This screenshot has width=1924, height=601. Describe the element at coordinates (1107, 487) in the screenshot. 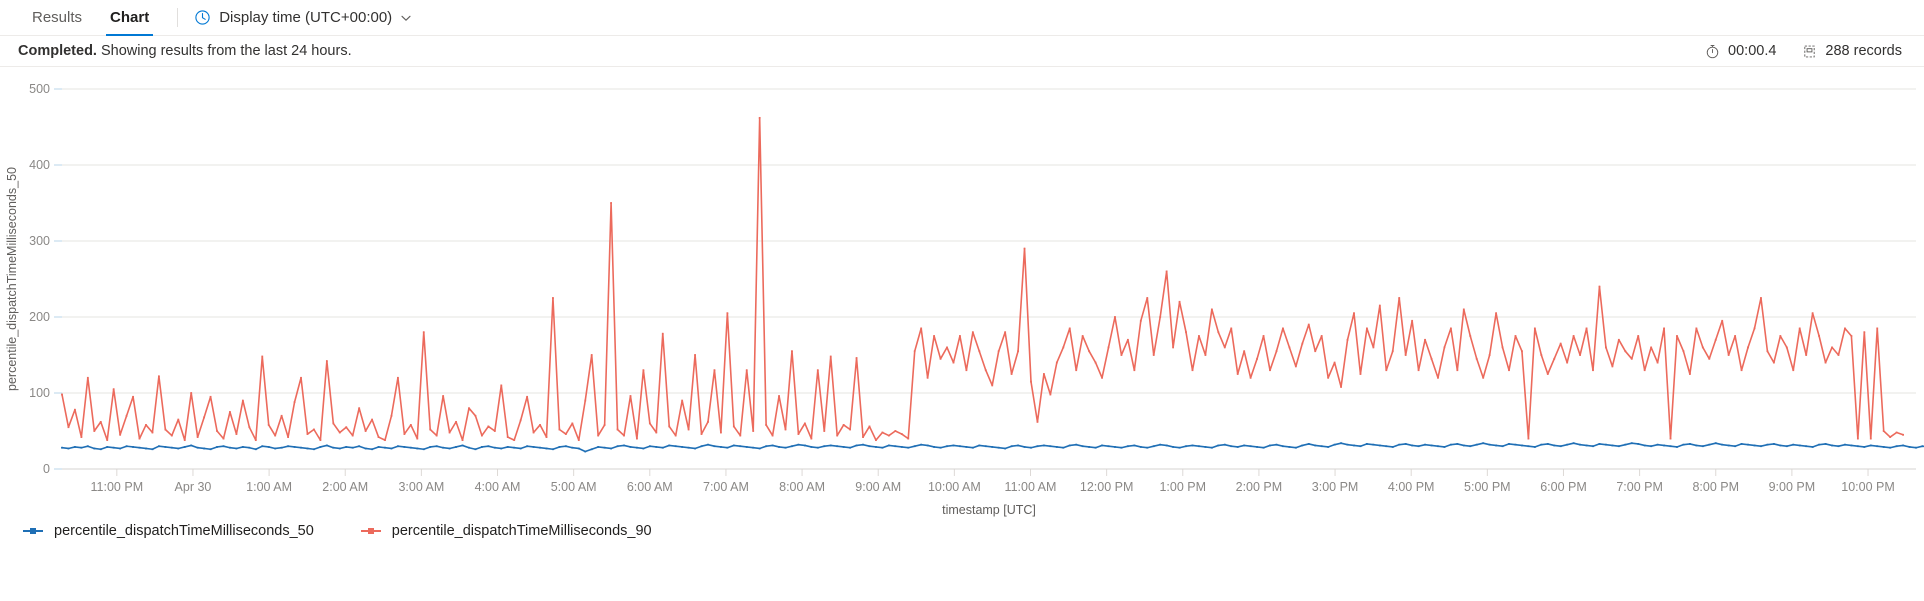

I see `x-tick-label: 12:00 PM` at that location.